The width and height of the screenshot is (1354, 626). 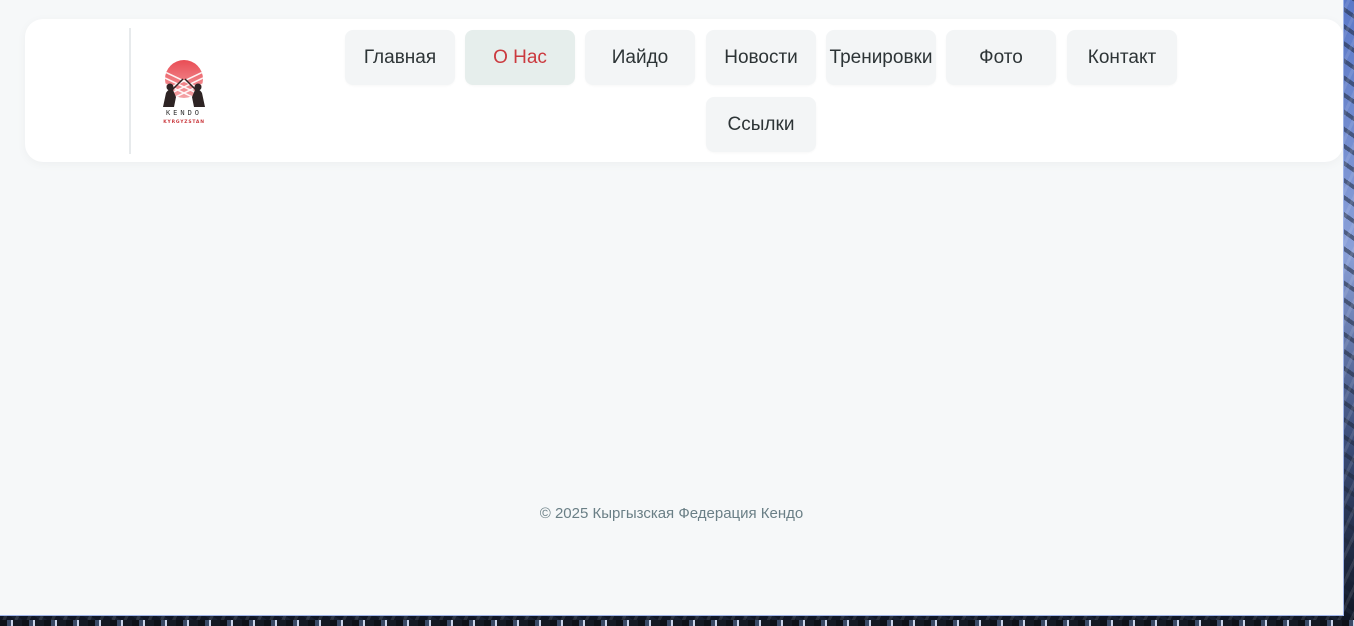 I want to click on nav-item-home: Главная, so click(x=400, y=57).